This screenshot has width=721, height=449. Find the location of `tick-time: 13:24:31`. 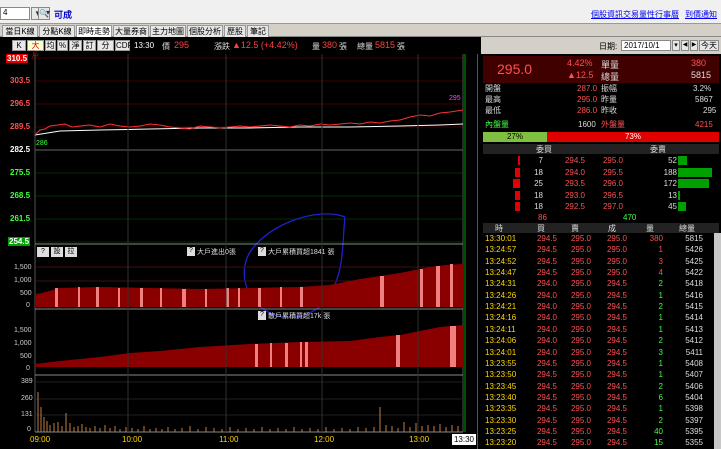

tick-time: 13:24:31 is located at coordinates (501, 284).